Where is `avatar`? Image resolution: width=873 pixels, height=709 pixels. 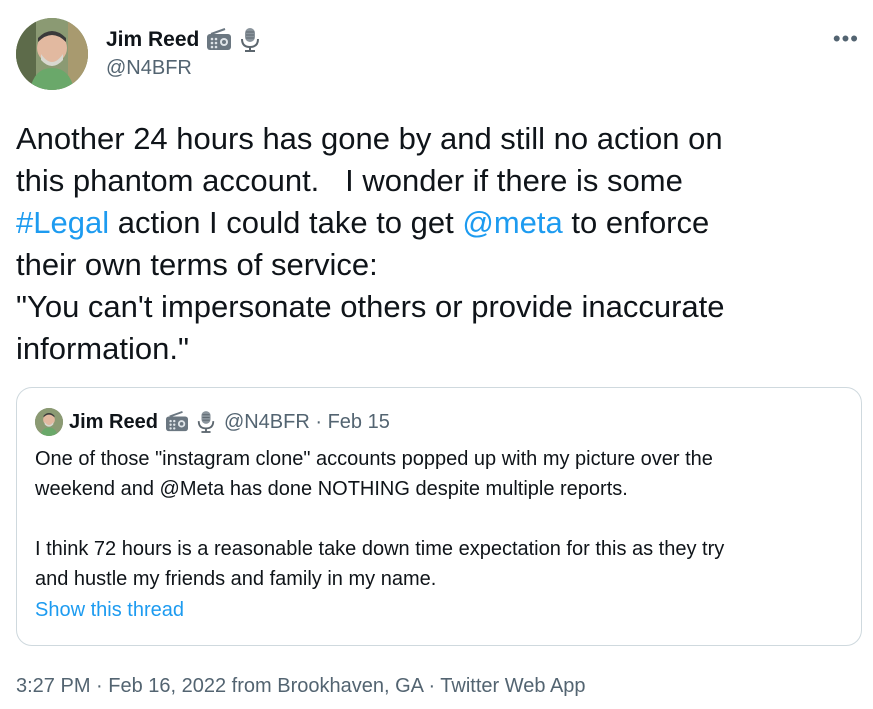
avatar is located at coordinates (52, 54).